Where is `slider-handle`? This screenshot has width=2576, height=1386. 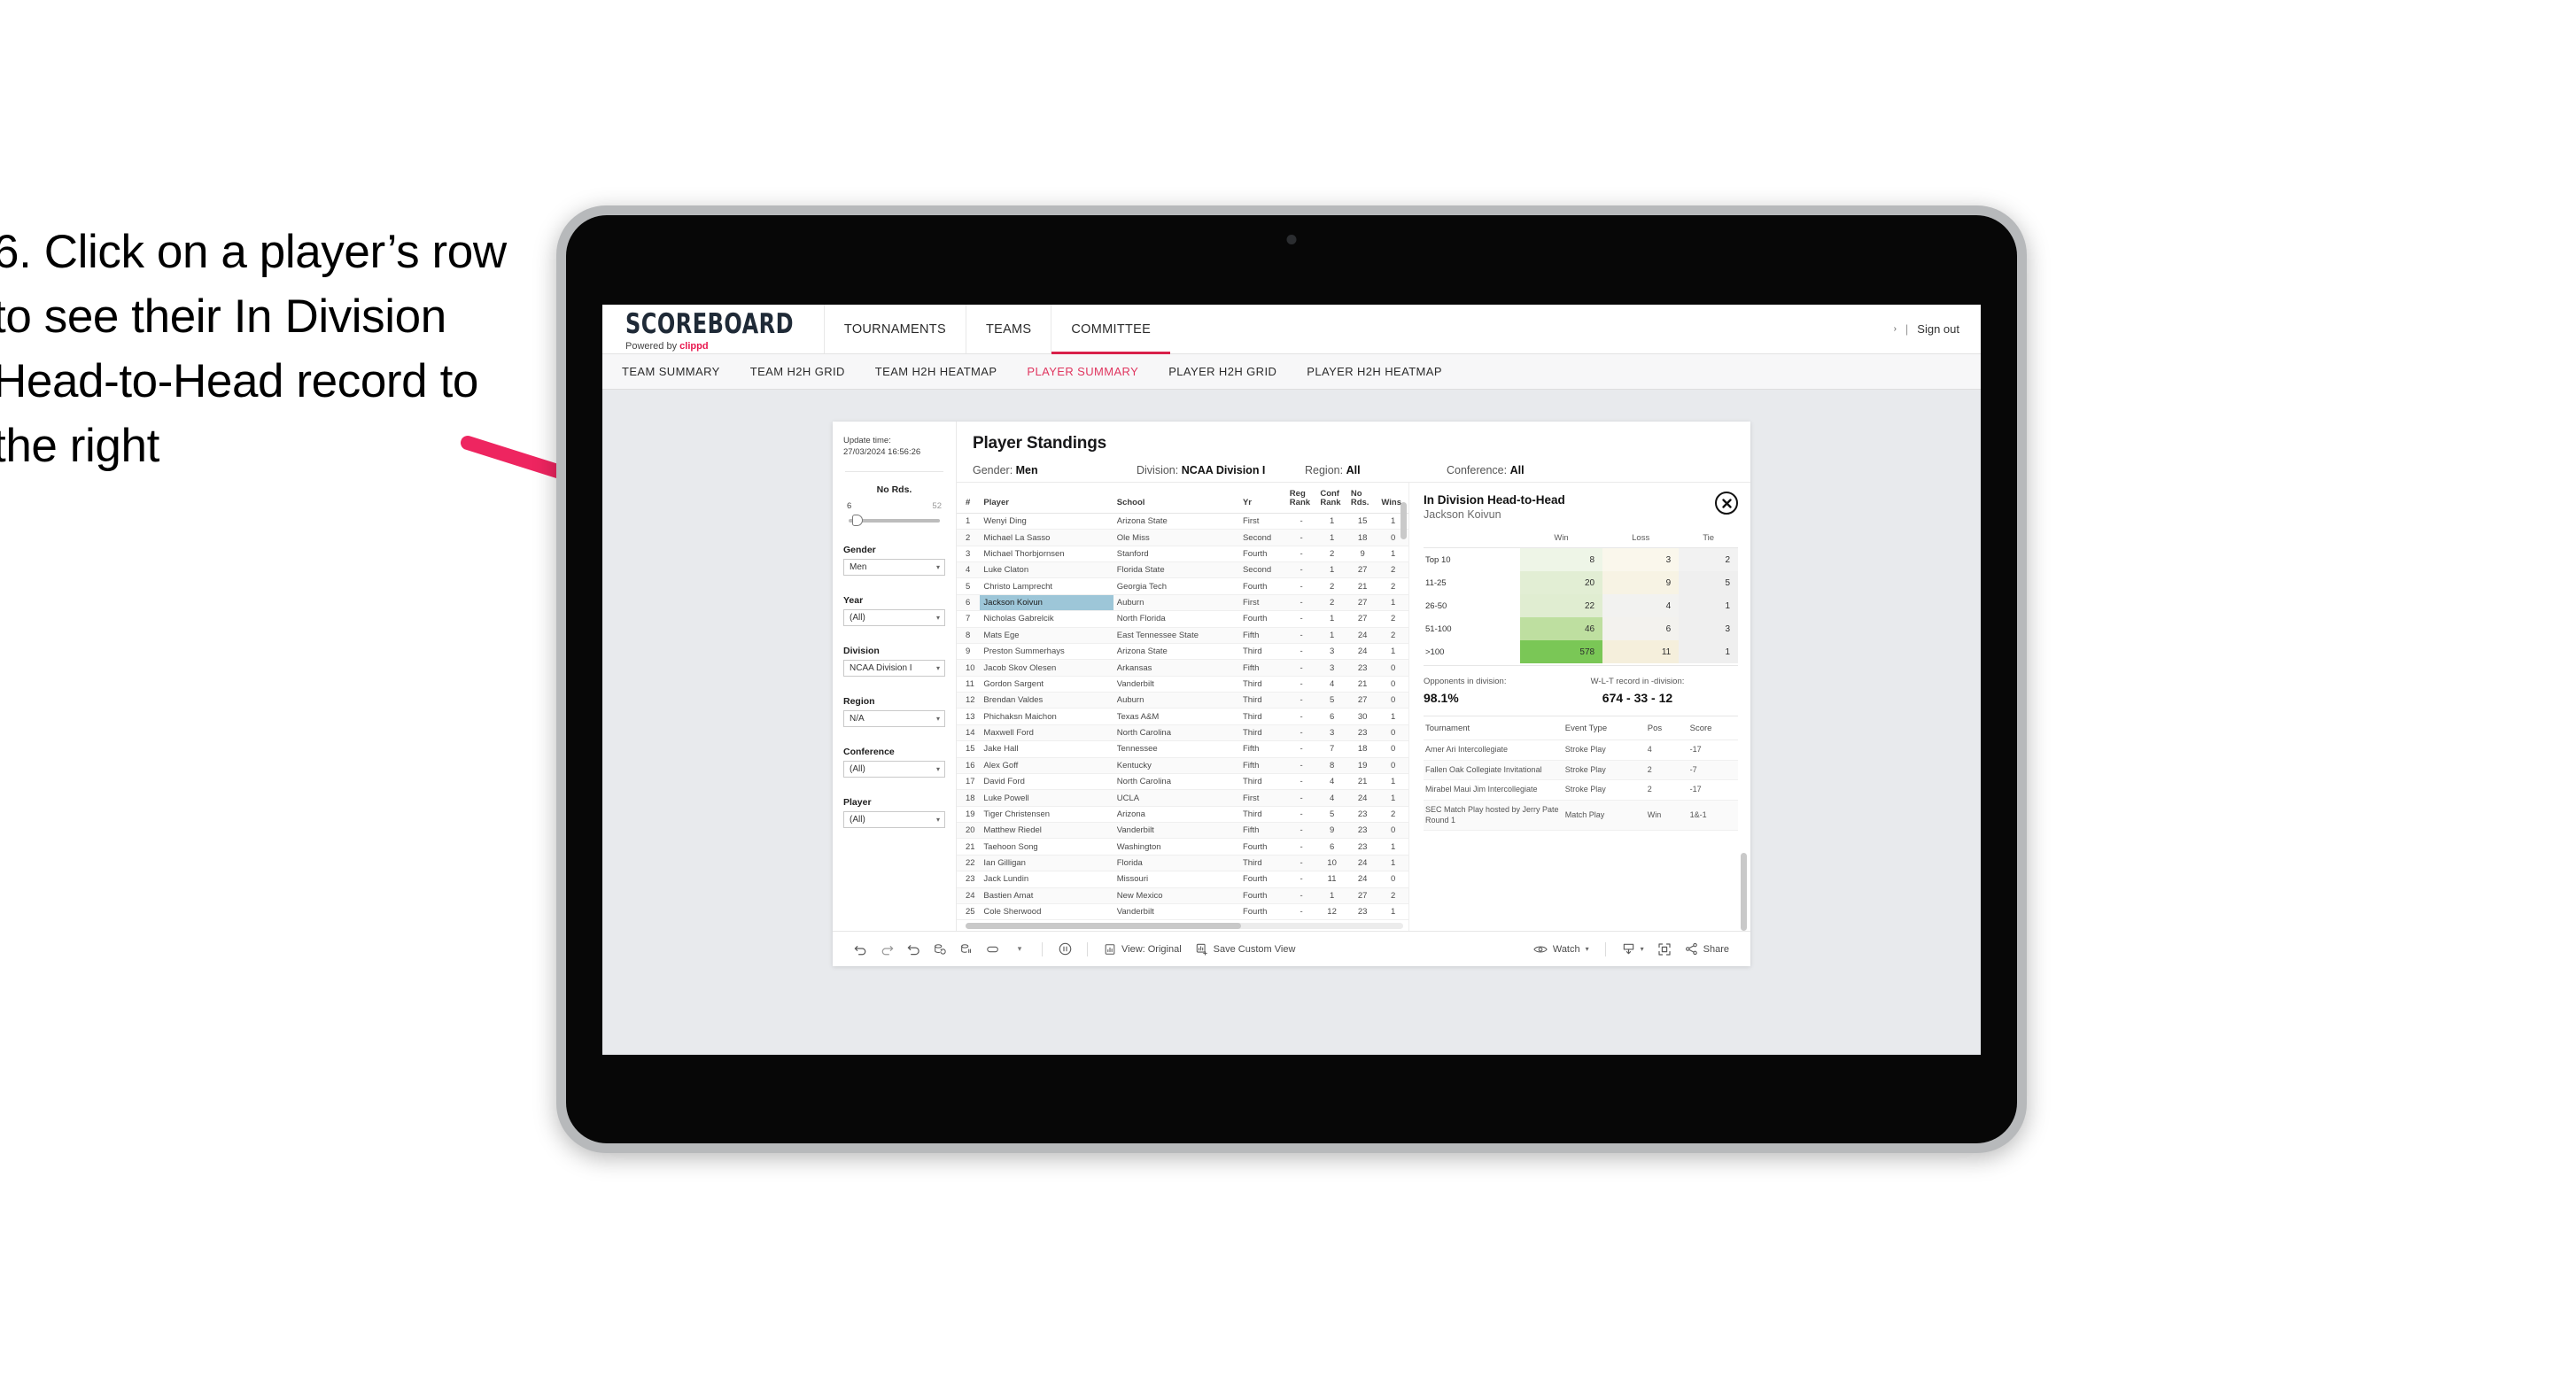
slider-handle is located at coordinates (857, 520).